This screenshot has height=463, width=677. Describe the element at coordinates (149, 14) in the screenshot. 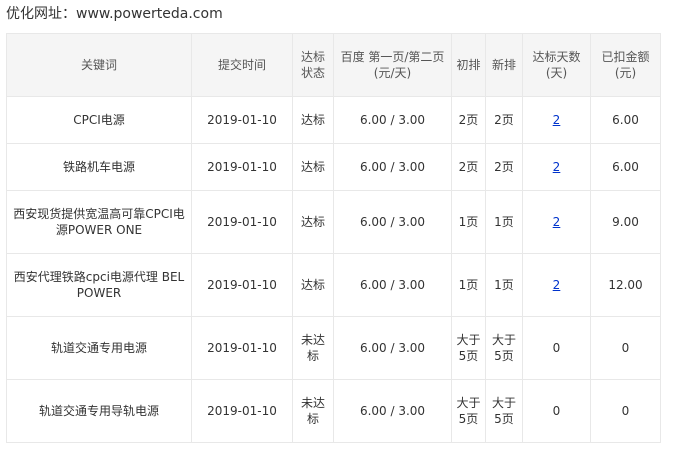

I see `site-url: www.powerteda.com` at that location.